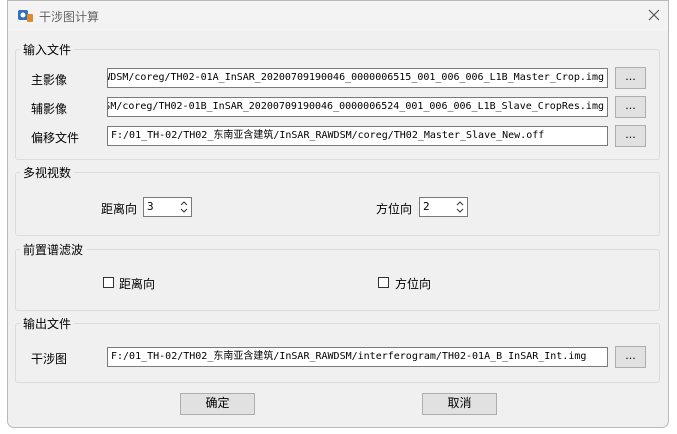 The width and height of the screenshot is (677, 434). What do you see at coordinates (413, 283) in the screenshot?
I see `filter-azimuth-label: 方位向` at bounding box center [413, 283].